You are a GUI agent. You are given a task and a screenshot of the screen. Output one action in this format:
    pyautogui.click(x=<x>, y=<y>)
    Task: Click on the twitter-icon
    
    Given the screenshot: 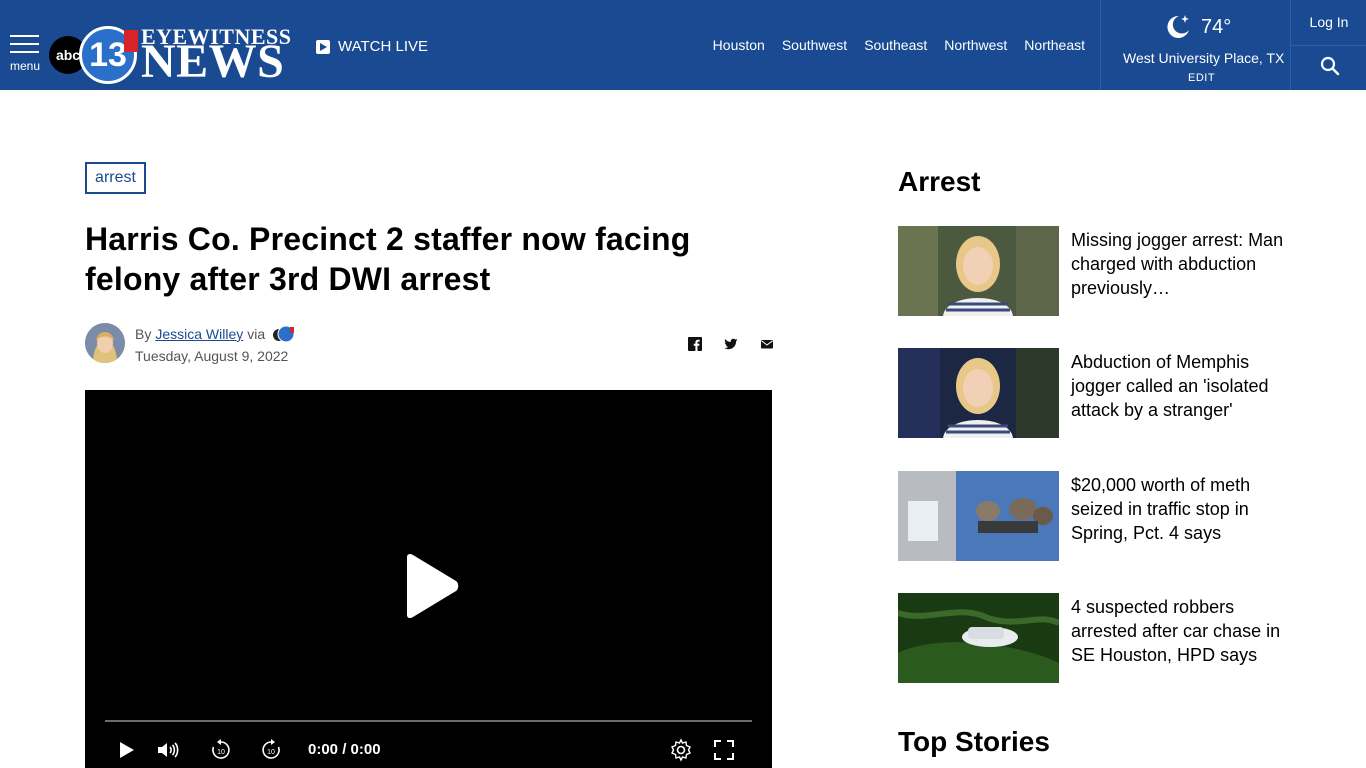 What is the action you would take?
    pyautogui.click(x=731, y=344)
    